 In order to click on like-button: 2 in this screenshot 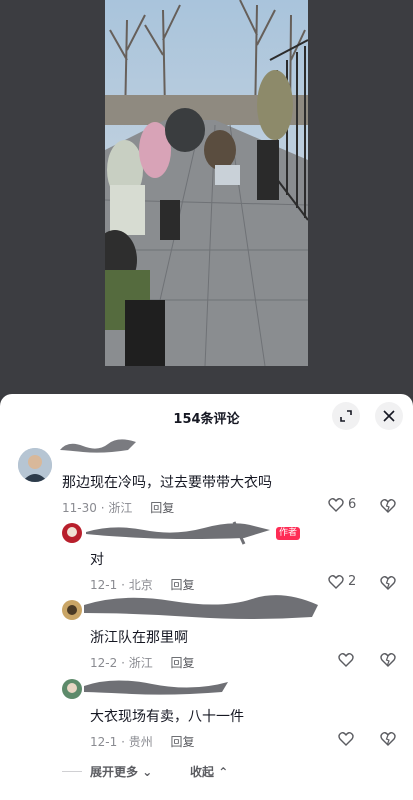, I will do `click(342, 581)`.